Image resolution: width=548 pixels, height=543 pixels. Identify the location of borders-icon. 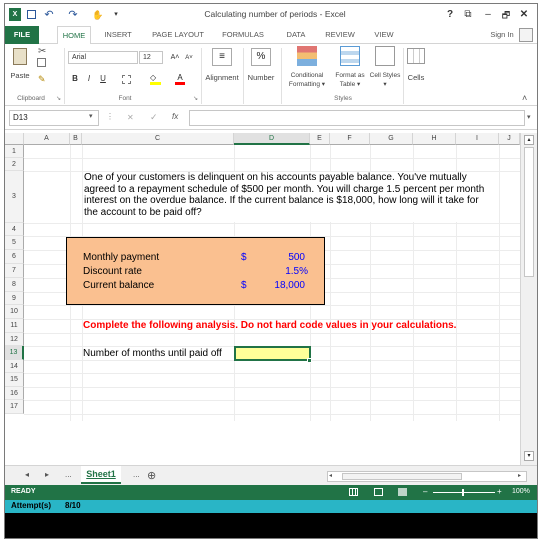
(126, 79).